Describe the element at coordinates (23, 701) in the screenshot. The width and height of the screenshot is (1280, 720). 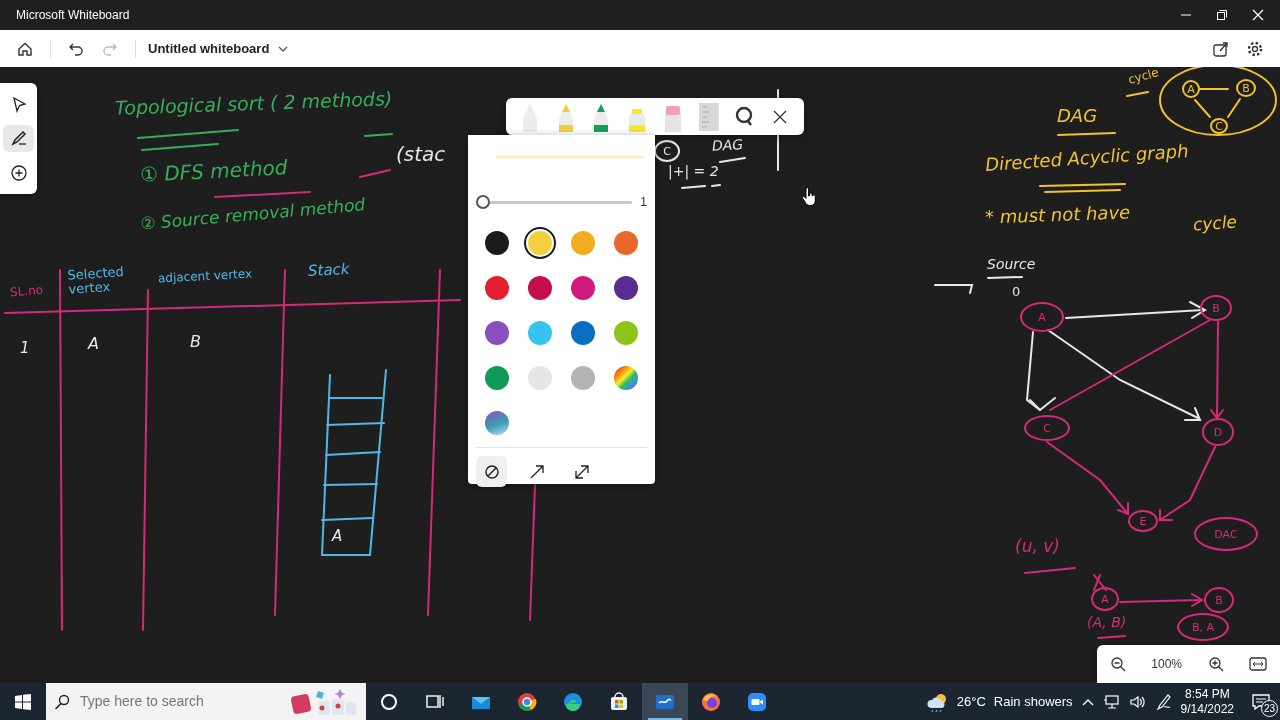
I see `windows-icon` at that location.